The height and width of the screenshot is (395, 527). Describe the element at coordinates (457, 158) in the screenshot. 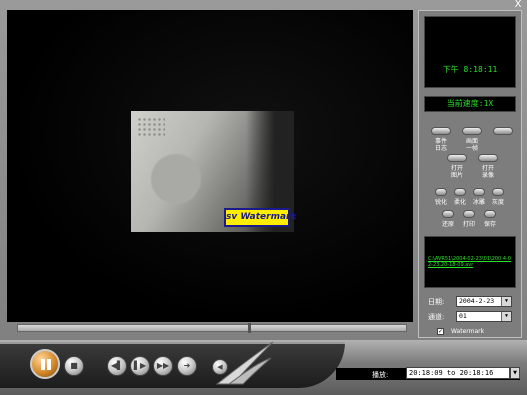

I see `open-image-button` at that location.